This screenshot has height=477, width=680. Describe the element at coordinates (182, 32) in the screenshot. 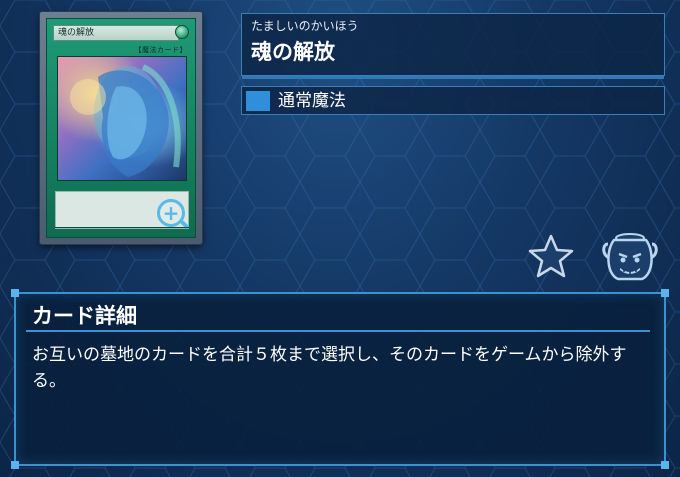

I see `spell-attribute-icon` at that location.